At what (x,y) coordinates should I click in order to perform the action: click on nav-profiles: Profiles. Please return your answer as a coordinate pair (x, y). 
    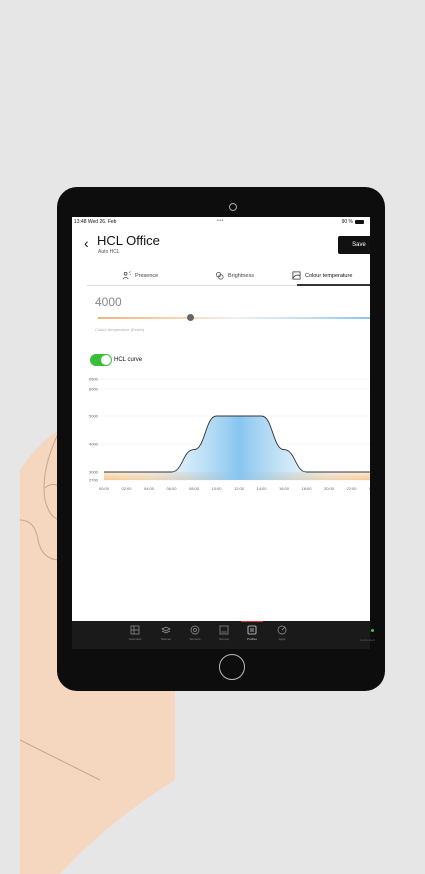
    Looking at the image, I should click on (252, 636).